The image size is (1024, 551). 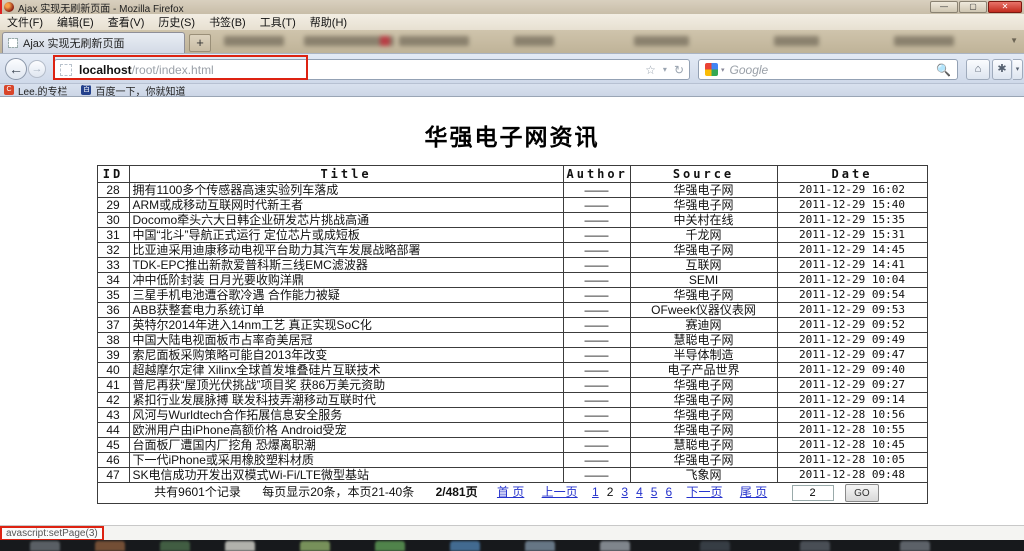 What do you see at coordinates (703, 265) in the screenshot?
I see `row-source: 互联网` at bounding box center [703, 265].